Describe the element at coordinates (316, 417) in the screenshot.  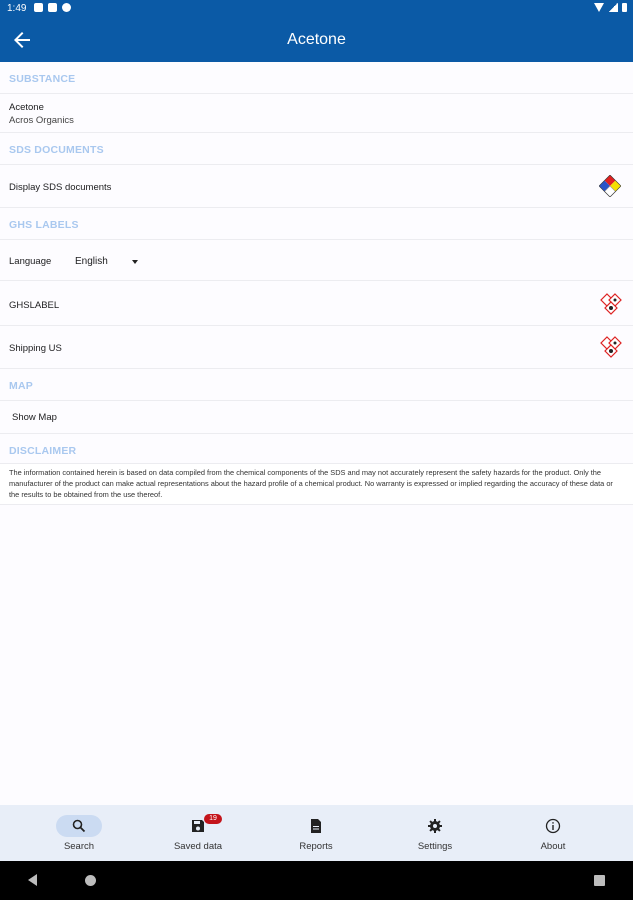
I see `show-map-row: Show Map` at that location.